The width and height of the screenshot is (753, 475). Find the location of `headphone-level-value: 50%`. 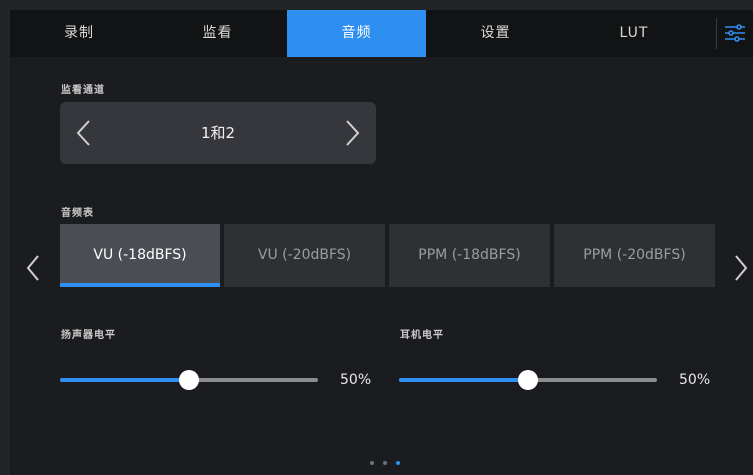

headphone-level-value: 50% is located at coordinates (695, 380).